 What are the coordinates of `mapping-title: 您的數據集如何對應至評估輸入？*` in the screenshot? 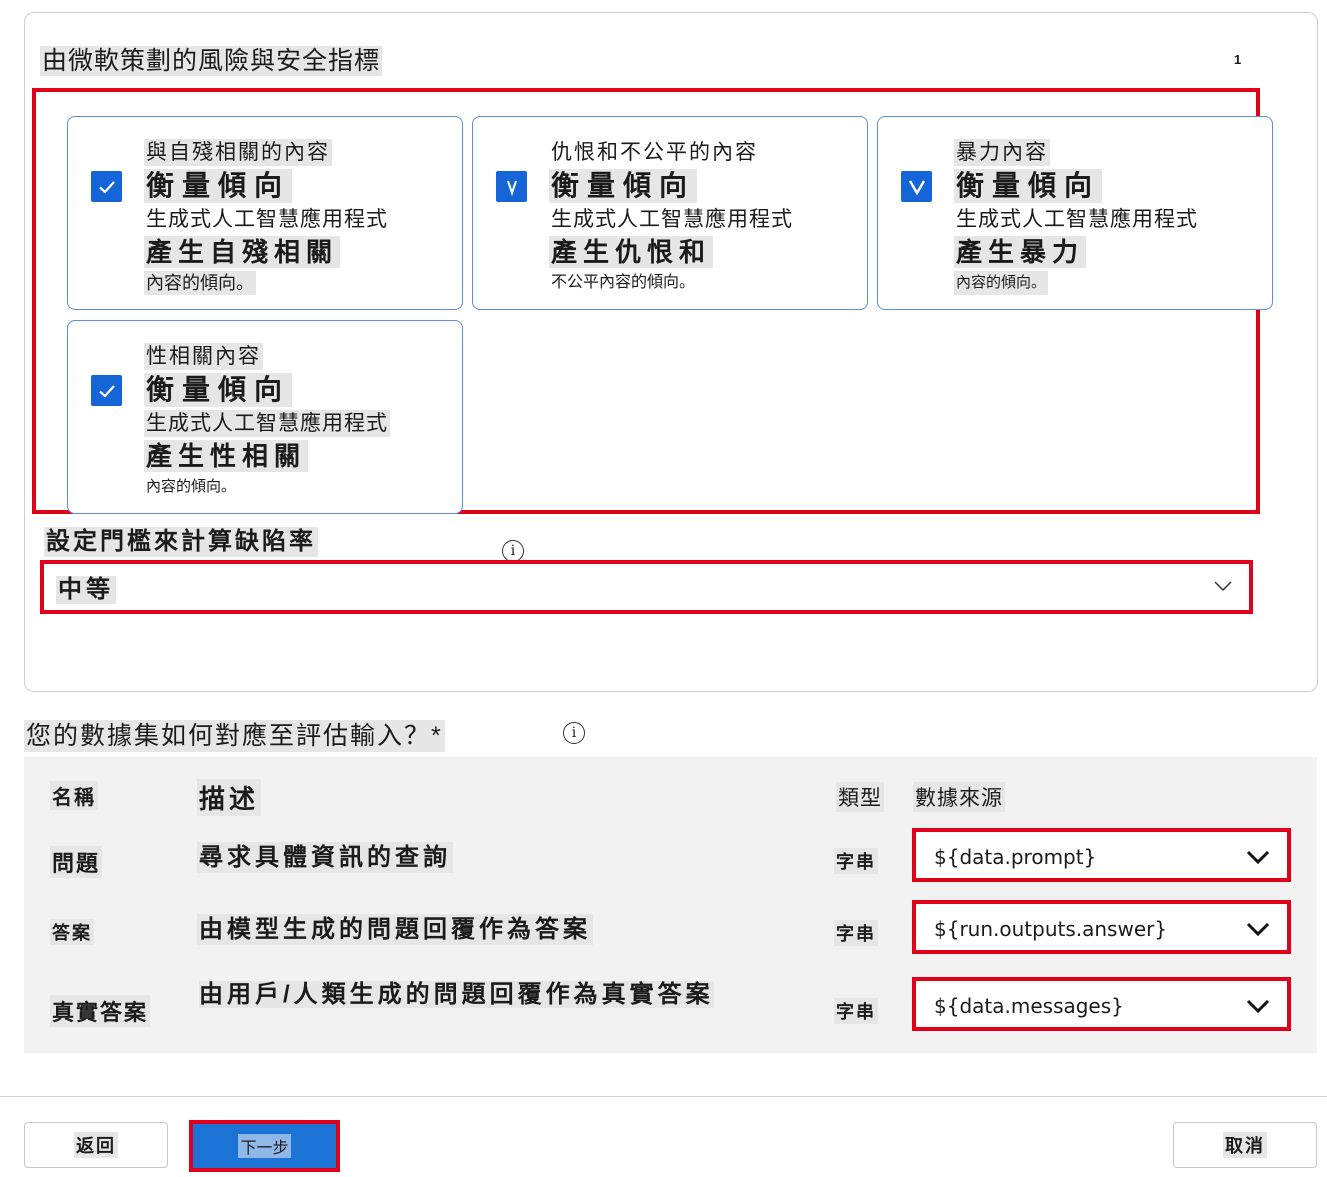 It's located at (234, 736).